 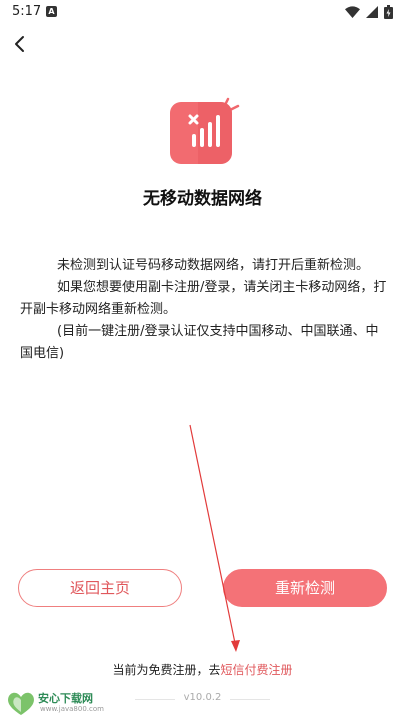 I want to click on status-icons, so click(x=369, y=12).